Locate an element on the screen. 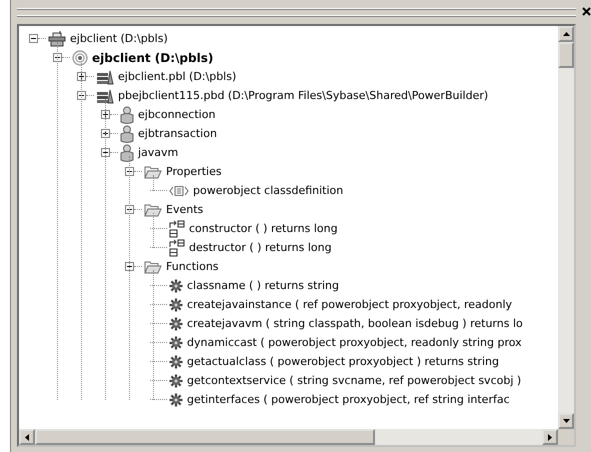 The height and width of the screenshot is (452, 591). scroll-up-button is located at coordinates (566, 34).